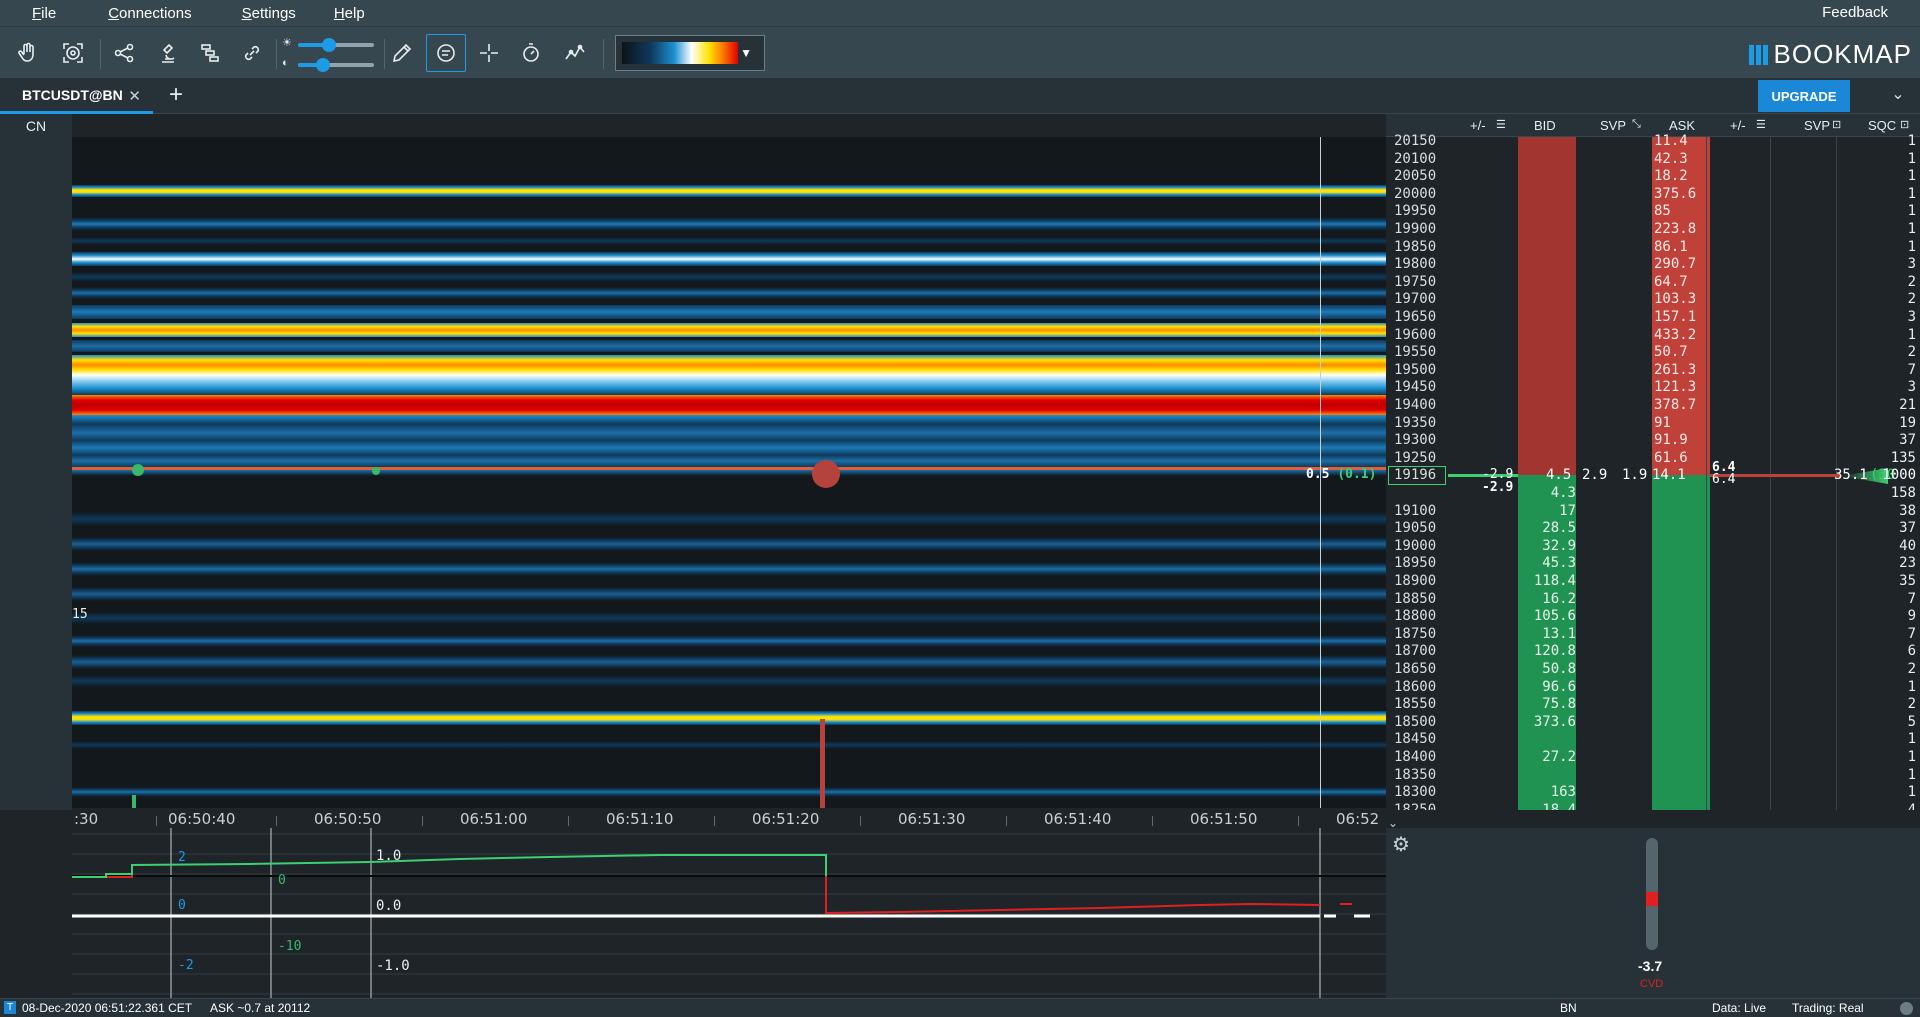  Describe the element at coordinates (134, 96) in the screenshot. I see `close-icon: ✕` at that location.